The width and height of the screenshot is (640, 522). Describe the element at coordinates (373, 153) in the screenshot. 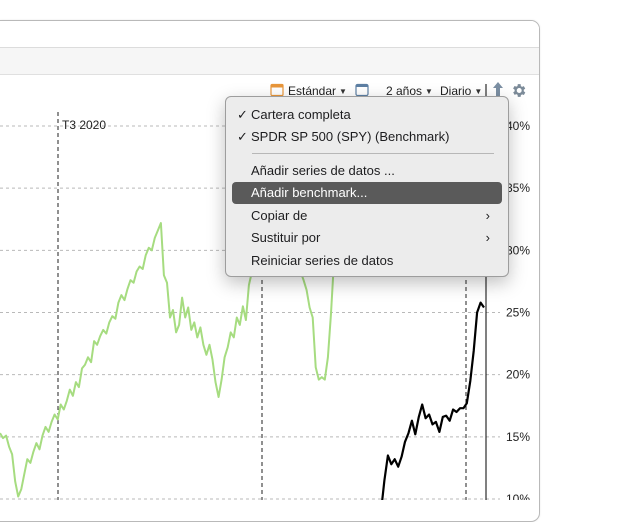

I see `menu-separator` at that location.